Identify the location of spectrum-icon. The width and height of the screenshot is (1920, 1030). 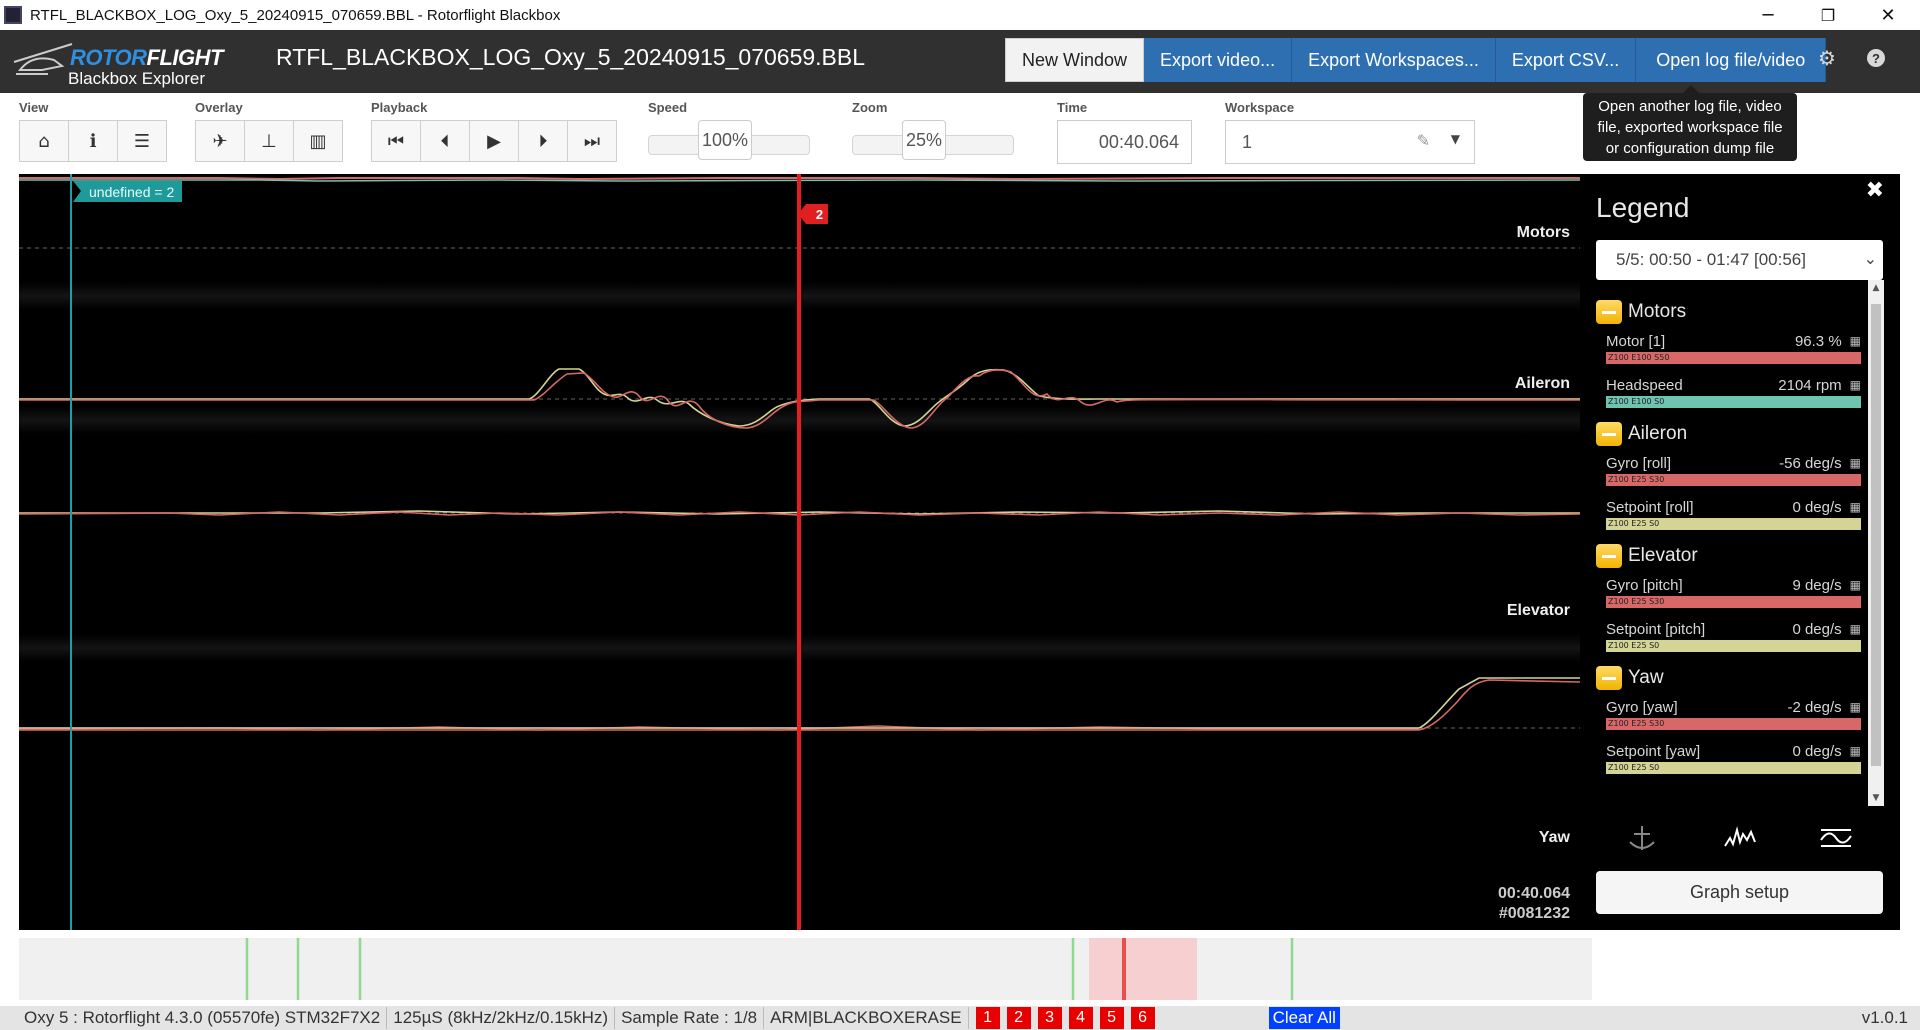
(1740, 838).